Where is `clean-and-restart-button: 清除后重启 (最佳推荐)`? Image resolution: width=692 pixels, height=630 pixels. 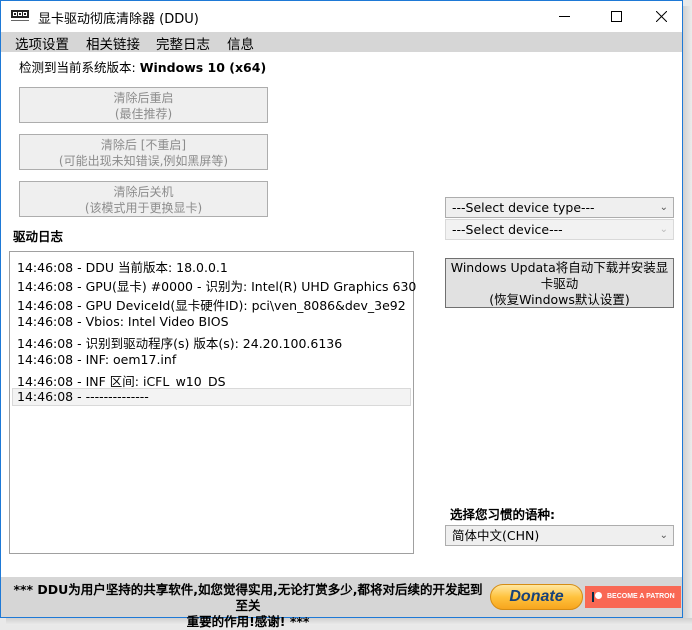 clean-and-restart-button: 清除后重启 (最佳推荐) is located at coordinates (143, 105).